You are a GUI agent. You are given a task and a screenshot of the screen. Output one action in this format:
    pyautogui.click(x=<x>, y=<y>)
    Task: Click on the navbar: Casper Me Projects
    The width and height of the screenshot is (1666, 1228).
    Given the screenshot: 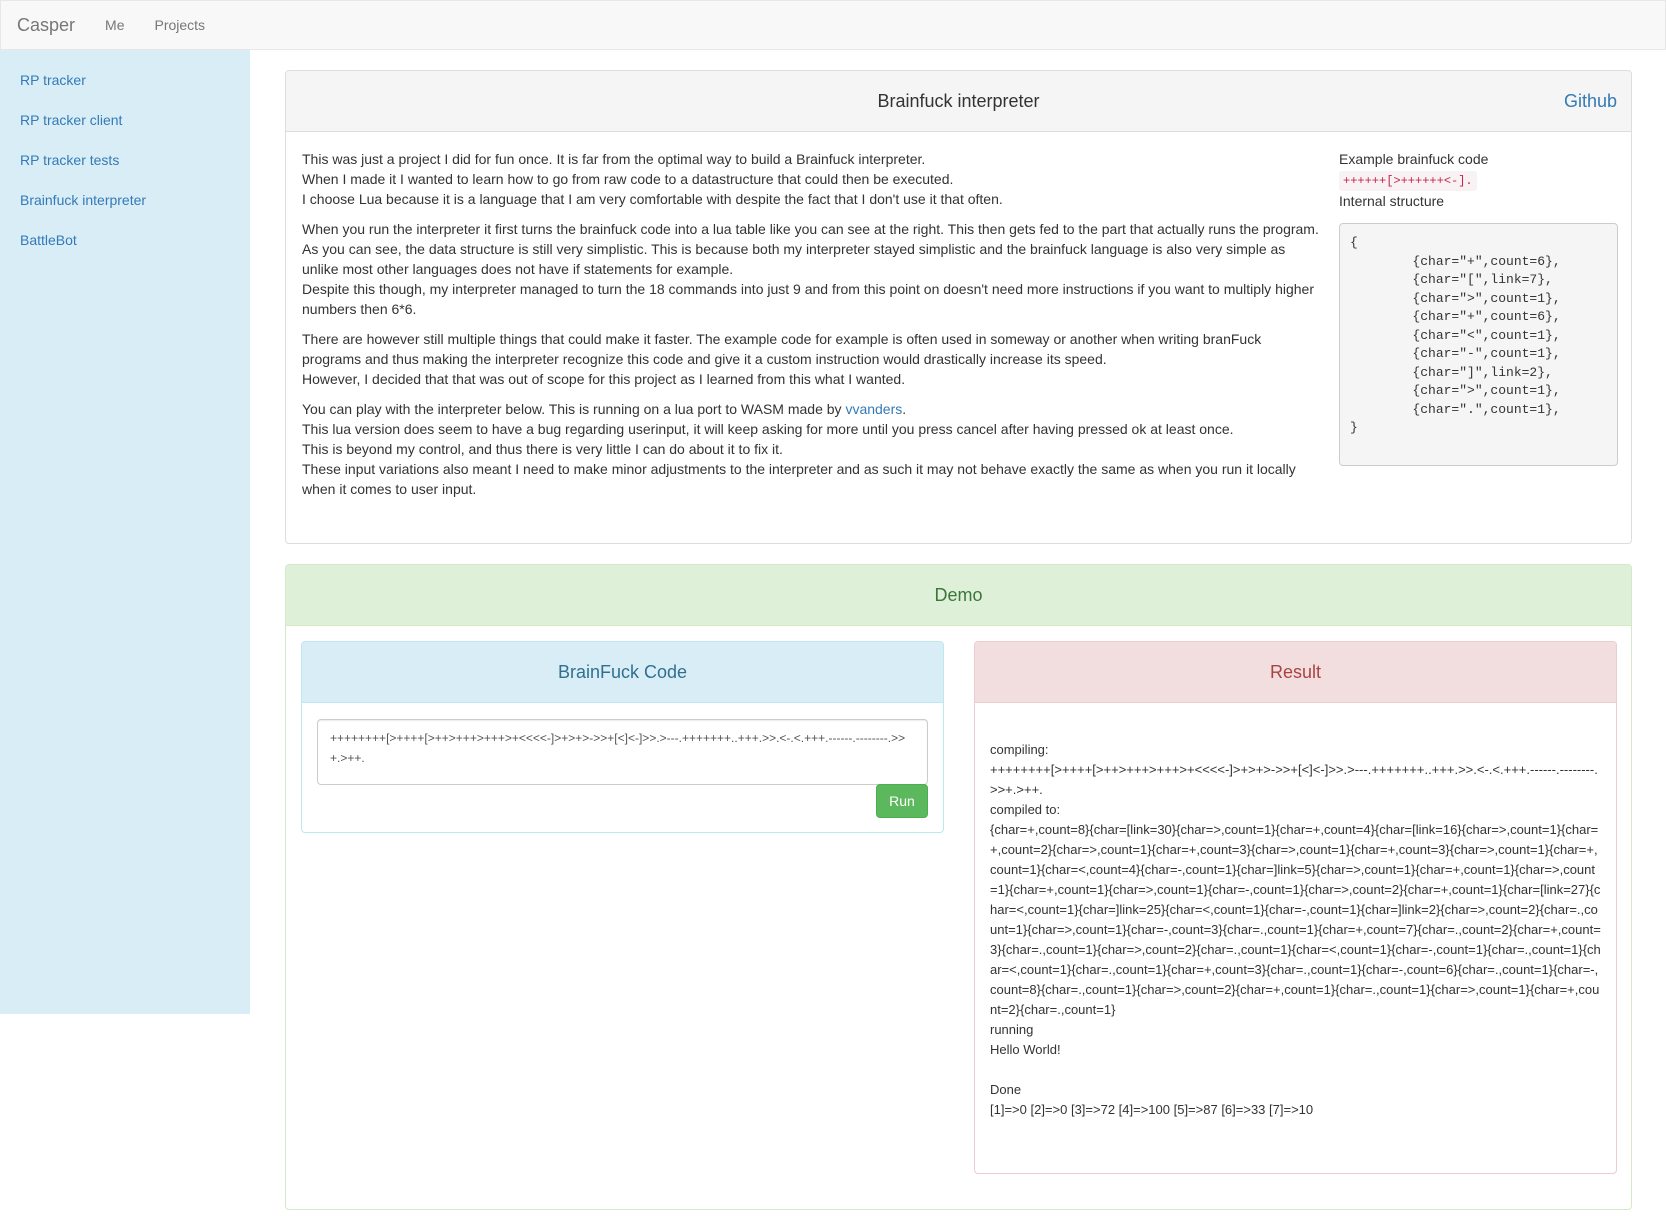 What is the action you would take?
    pyautogui.click(x=833, y=25)
    